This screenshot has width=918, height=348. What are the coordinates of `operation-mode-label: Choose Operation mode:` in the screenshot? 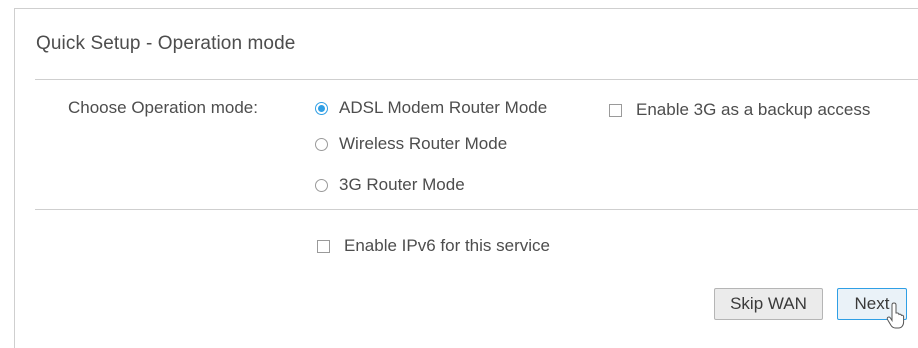 It's located at (163, 107).